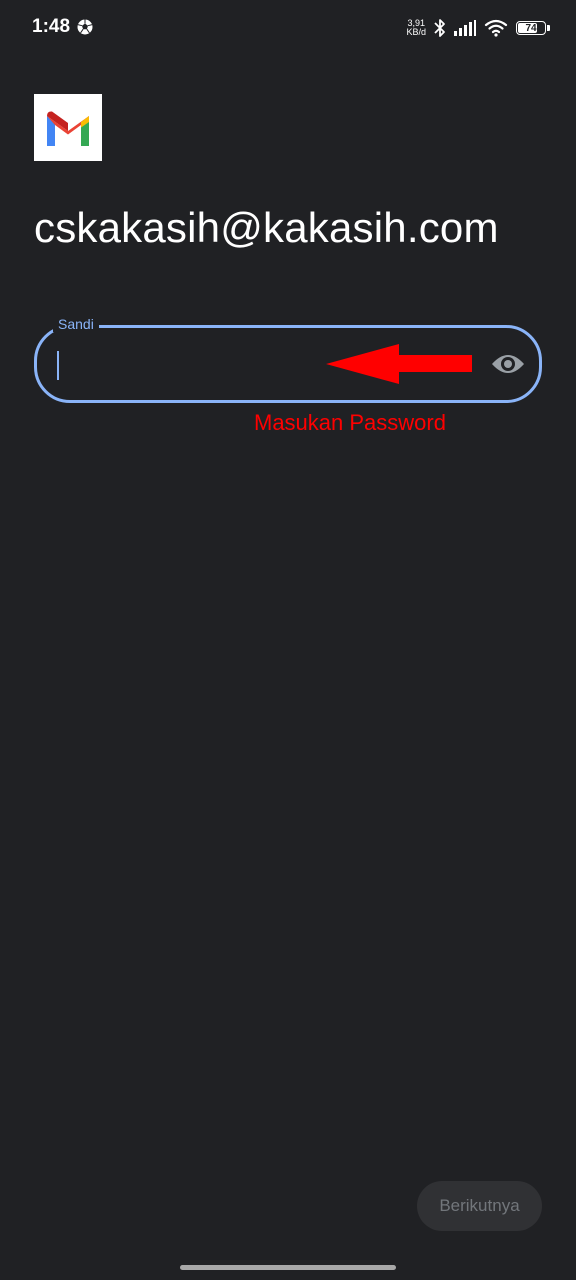 The height and width of the screenshot is (1280, 576). I want to click on account-email: cskakasih@kakasih.com, so click(266, 227).